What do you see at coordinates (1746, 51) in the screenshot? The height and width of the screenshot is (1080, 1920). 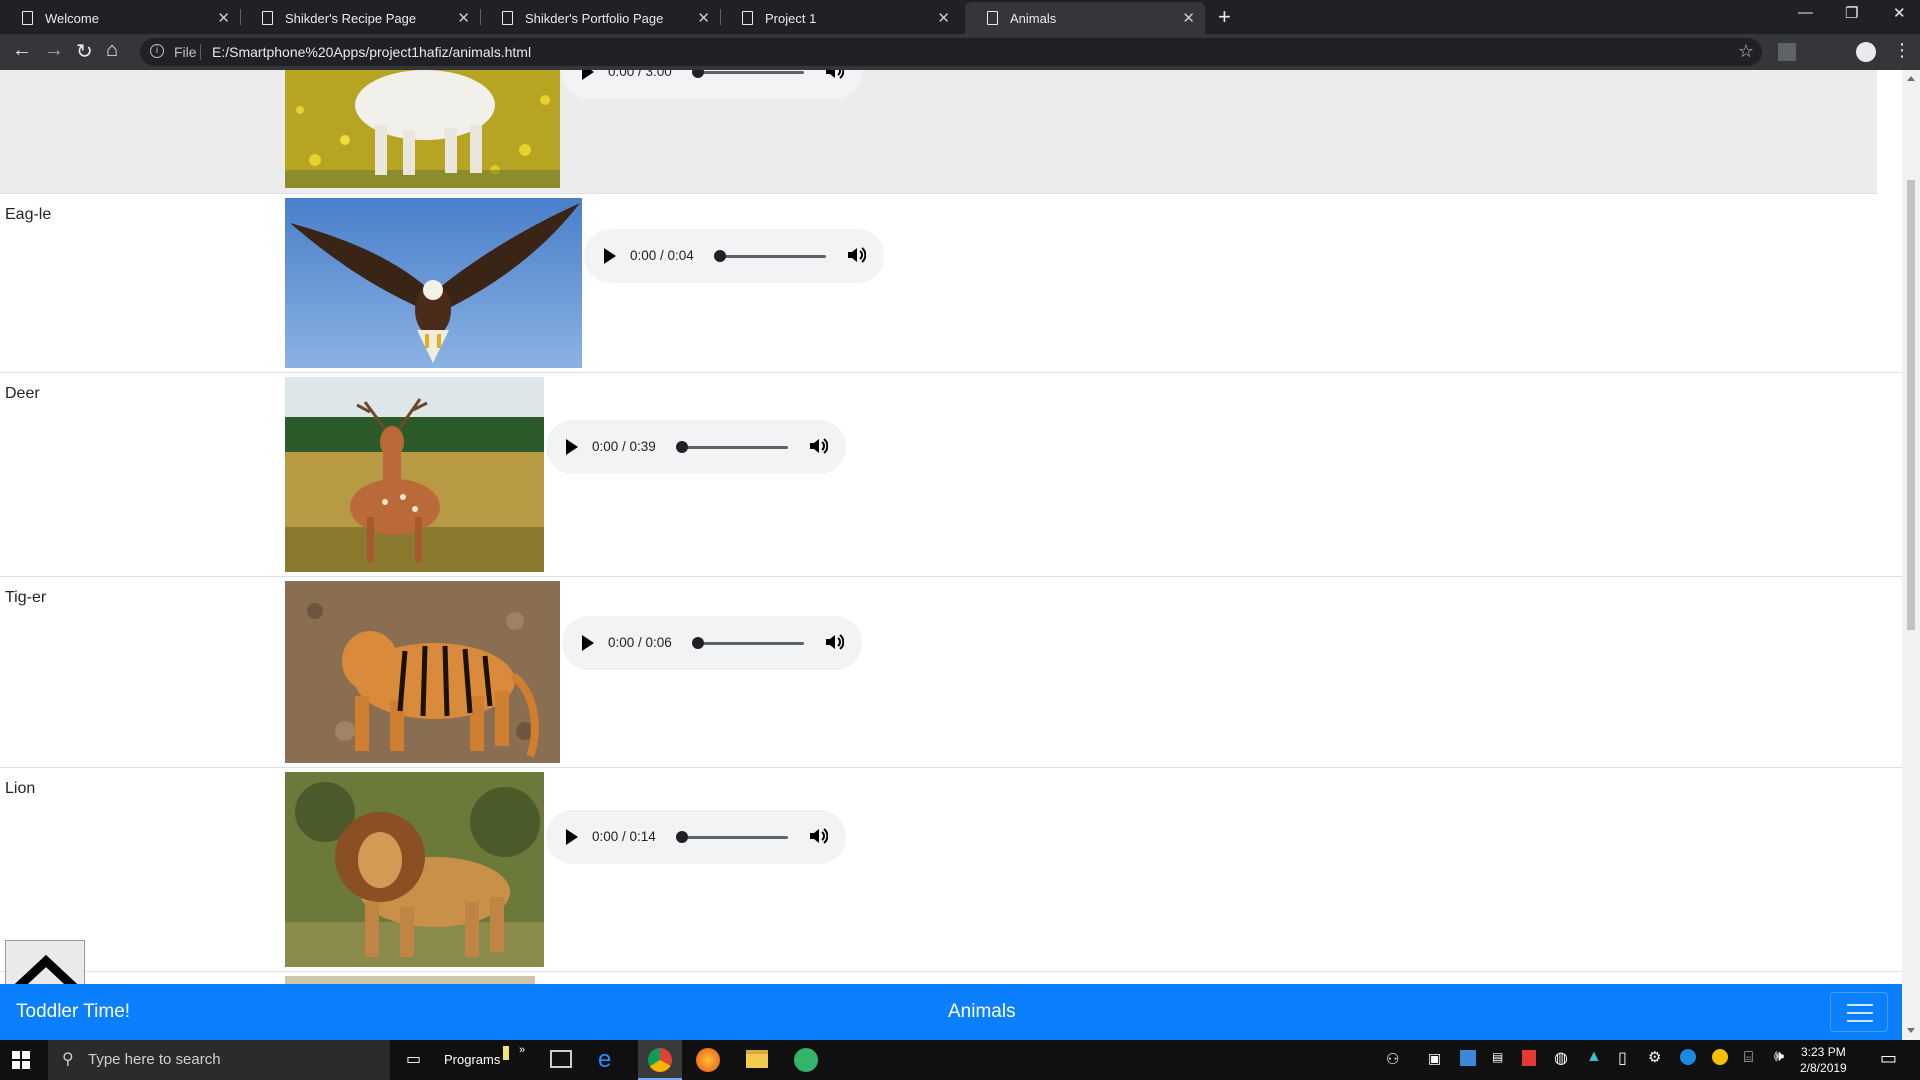 I see `bookmark-star-icon: ☆` at bounding box center [1746, 51].